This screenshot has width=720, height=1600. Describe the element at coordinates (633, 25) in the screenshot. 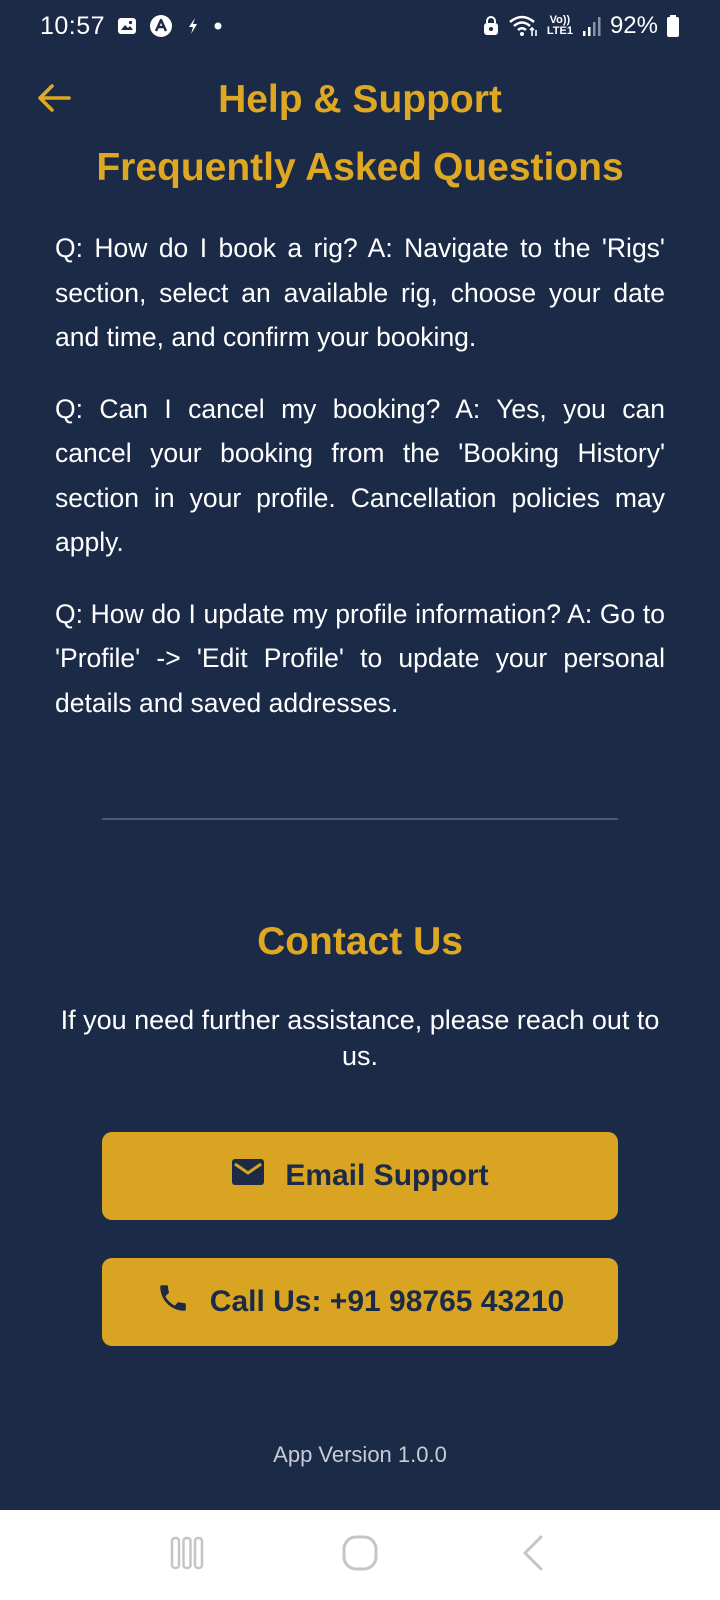

I see `battery-percent: 92%` at that location.